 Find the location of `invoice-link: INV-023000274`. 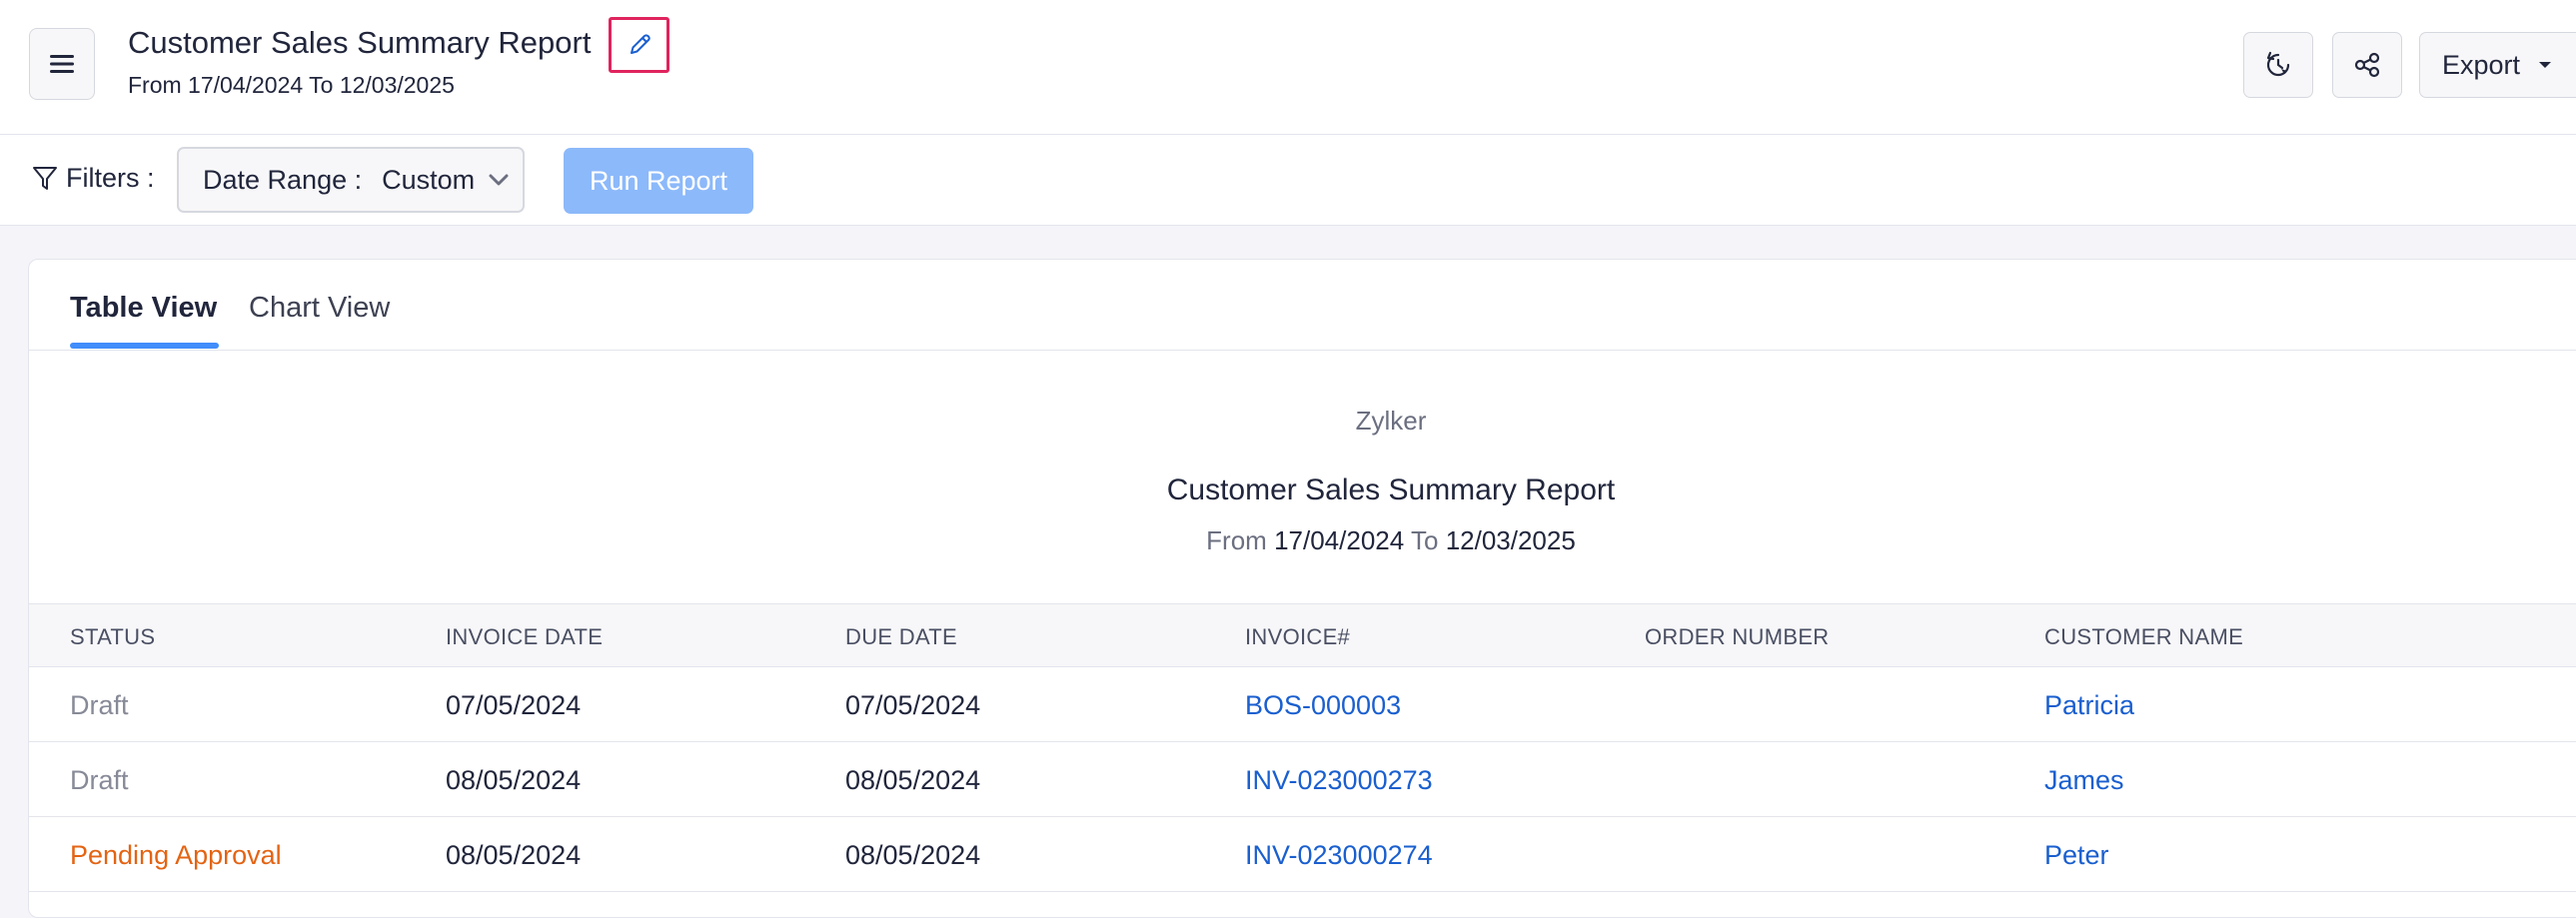

invoice-link: INV-023000274 is located at coordinates (1339, 856).